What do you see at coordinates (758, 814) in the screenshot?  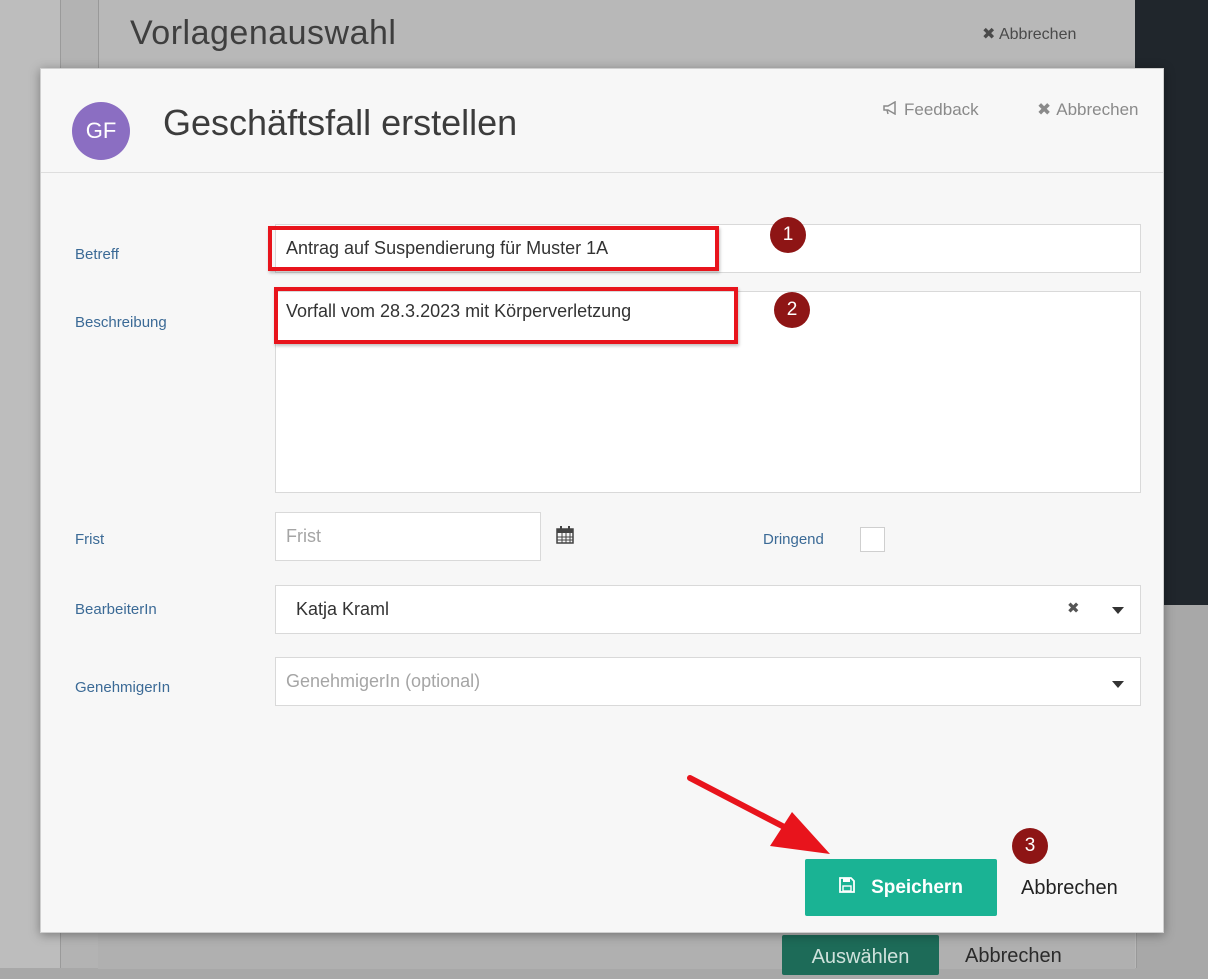 I see `annotation-arrow` at bounding box center [758, 814].